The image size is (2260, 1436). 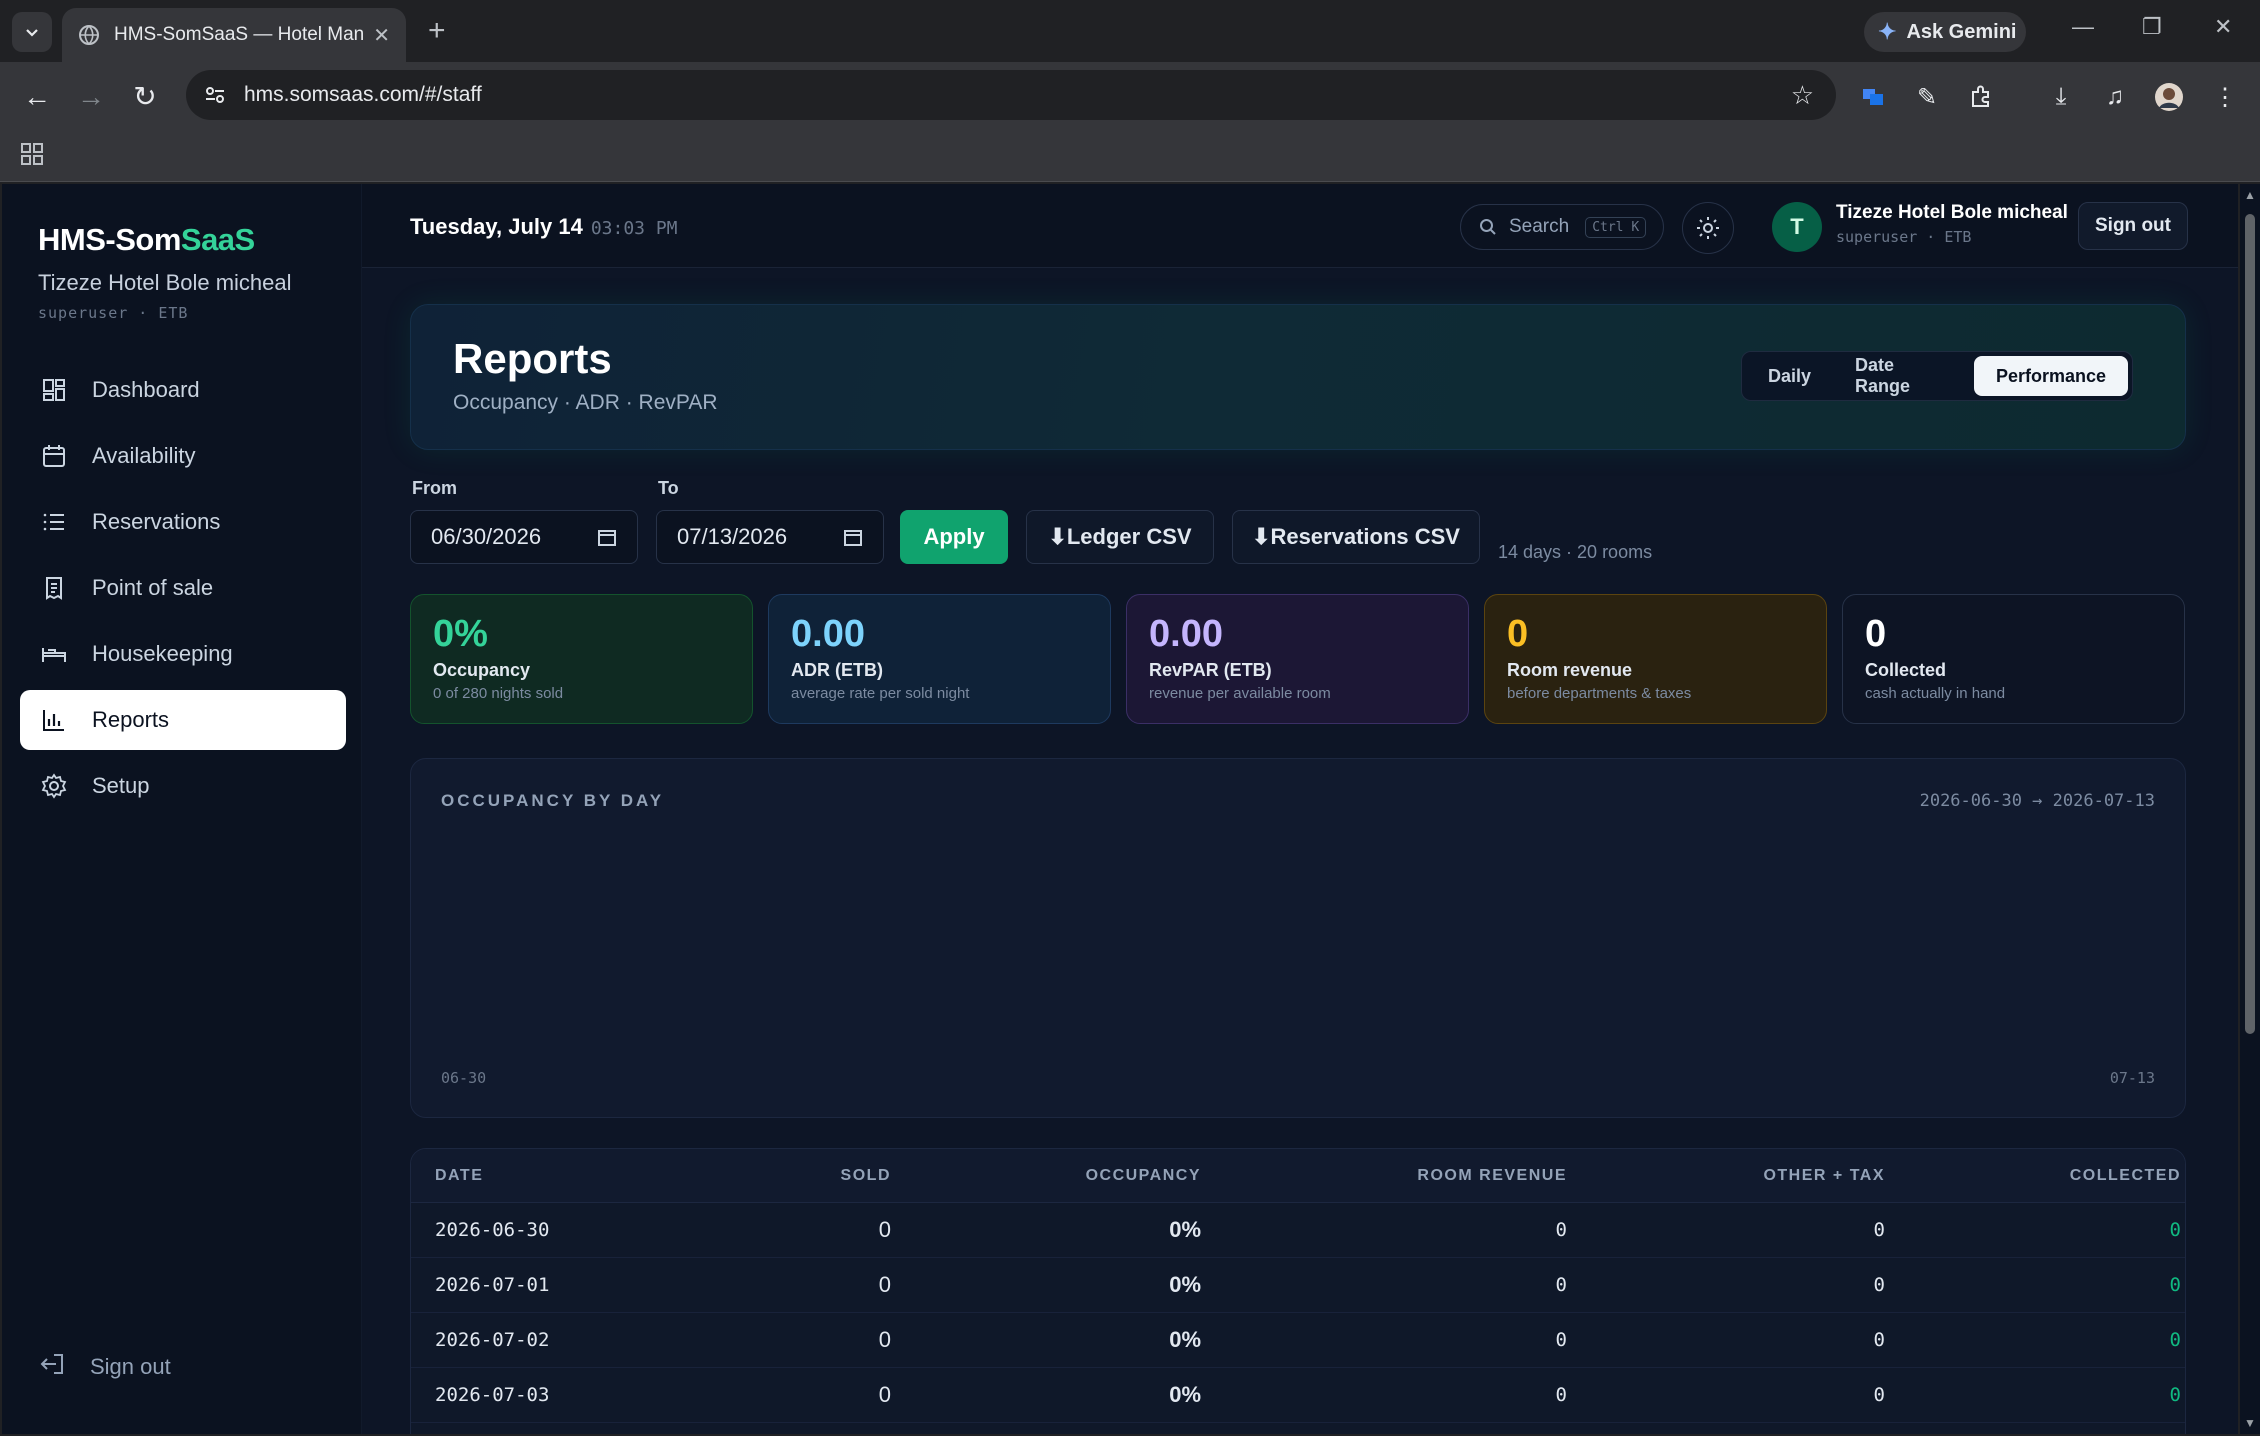 What do you see at coordinates (1539, 226) in the screenshot?
I see `search-label: Search` at bounding box center [1539, 226].